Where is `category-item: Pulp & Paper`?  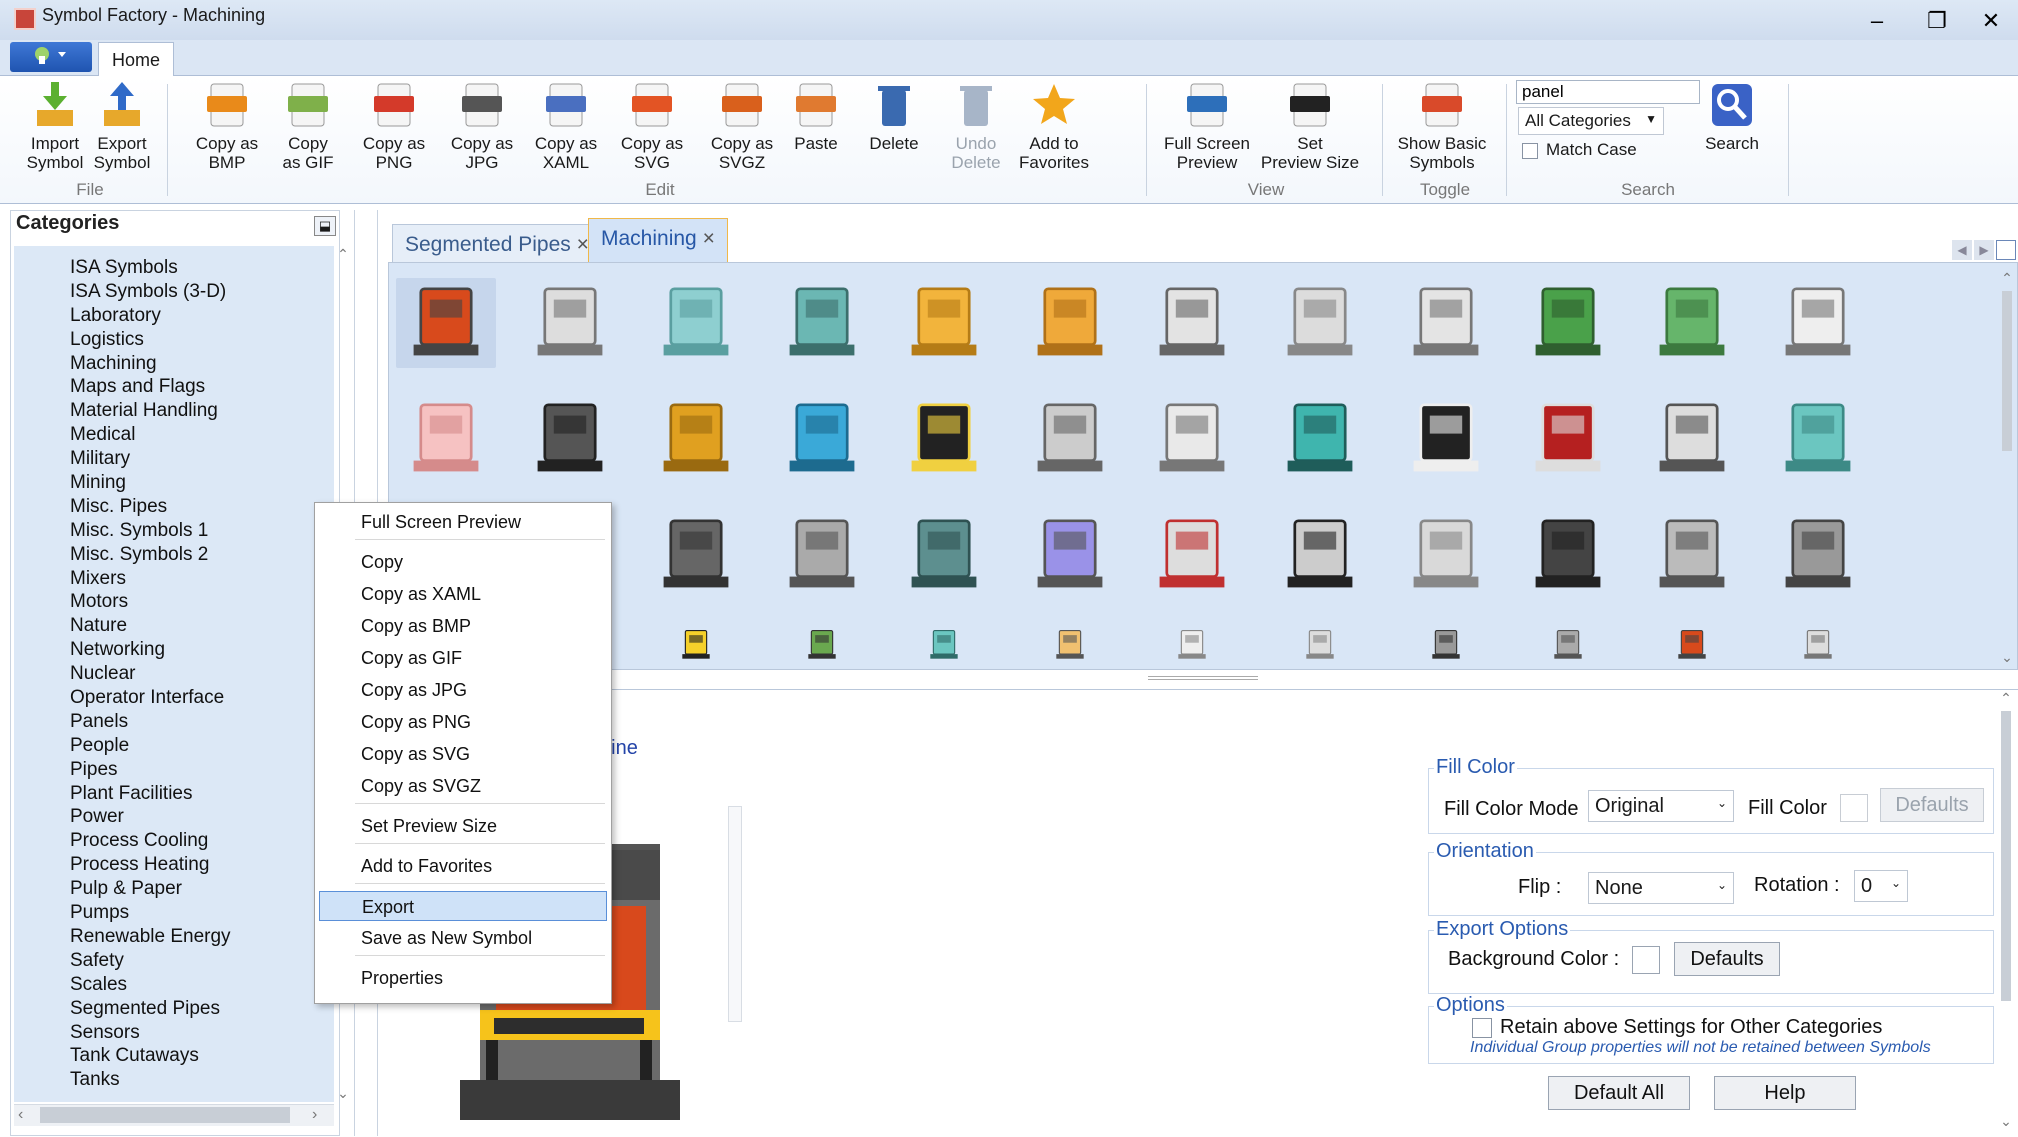 category-item: Pulp & Paper is located at coordinates (174, 889).